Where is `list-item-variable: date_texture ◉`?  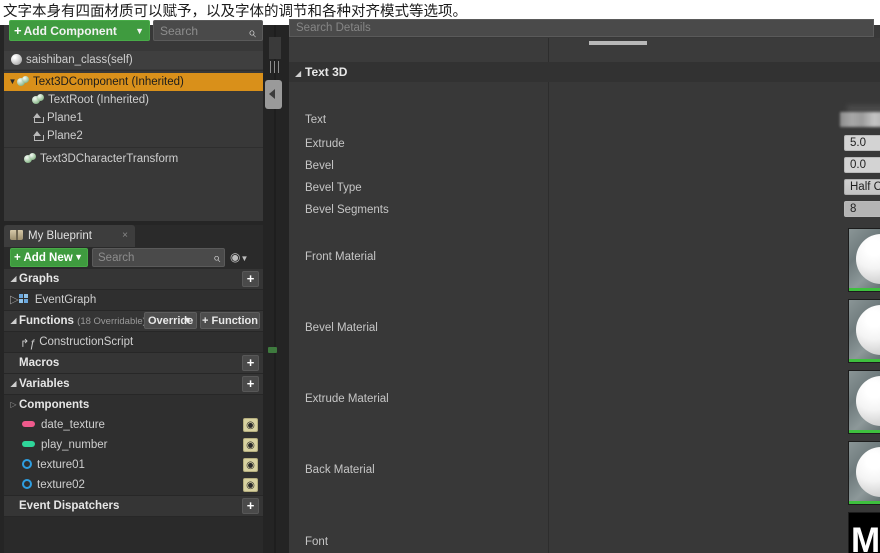 list-item-variable: date_texture ◉ is located at coordinates (133, 425).